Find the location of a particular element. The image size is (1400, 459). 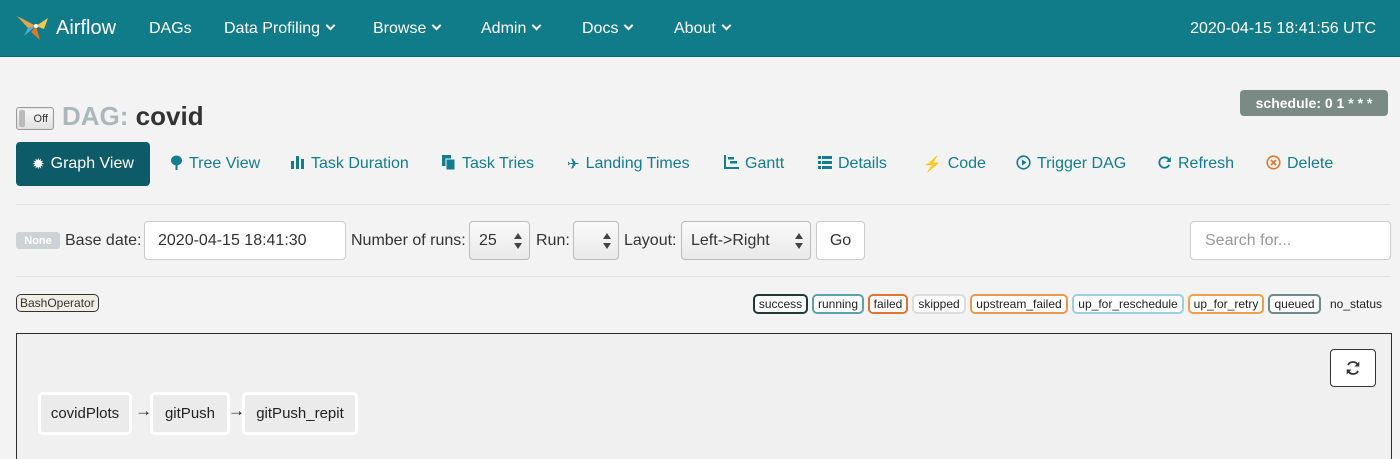

flash-icon: ⚡ is located at coordinates (932, 164).